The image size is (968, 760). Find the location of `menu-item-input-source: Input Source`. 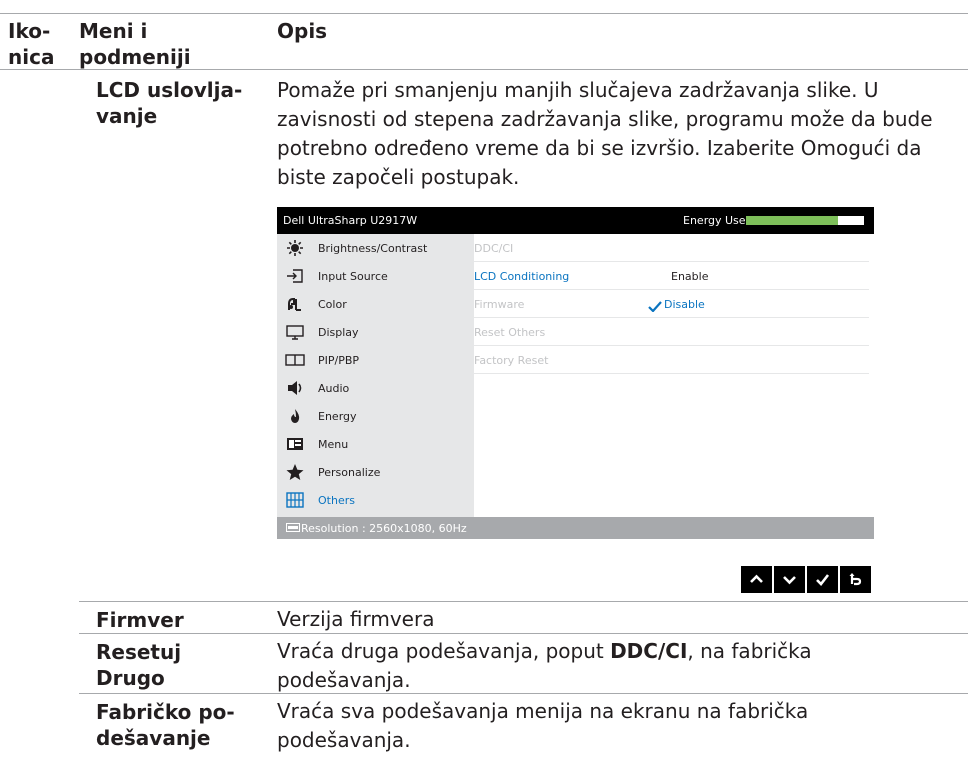

menu-item-input-source: Input Source is located at coordinates (375, 276).